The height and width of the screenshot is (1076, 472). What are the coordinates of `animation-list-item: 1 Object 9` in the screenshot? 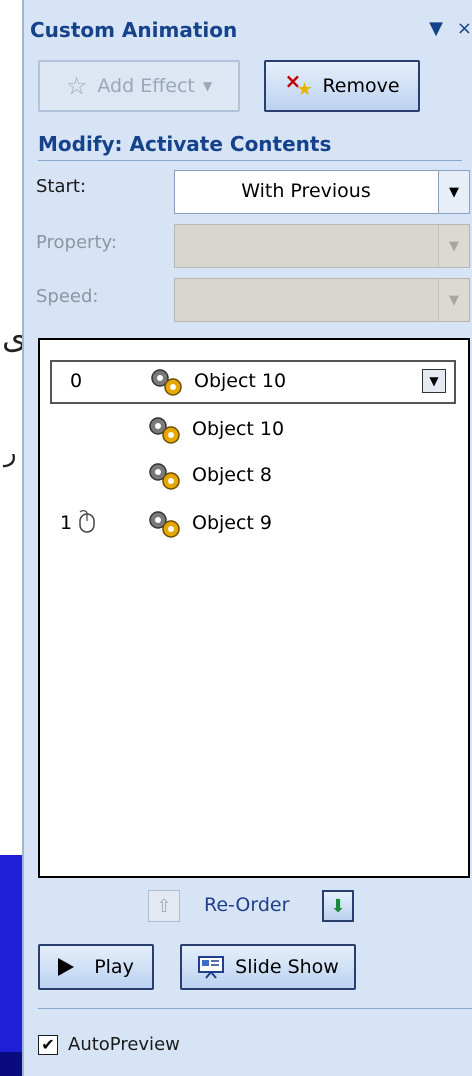 It's located at (254, 524).